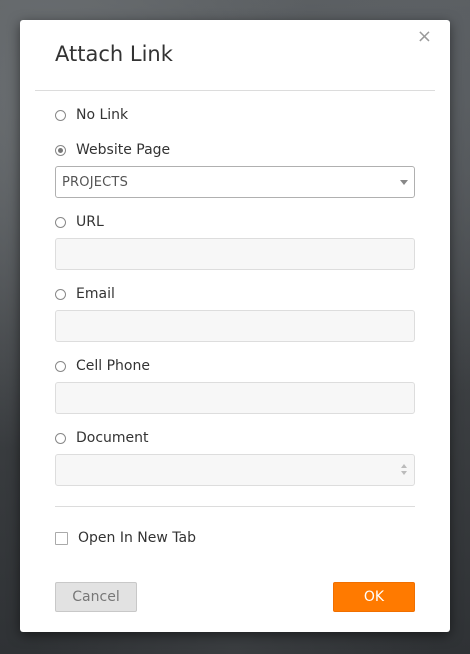  I want to click on document-label: Document, so click(112, 438).